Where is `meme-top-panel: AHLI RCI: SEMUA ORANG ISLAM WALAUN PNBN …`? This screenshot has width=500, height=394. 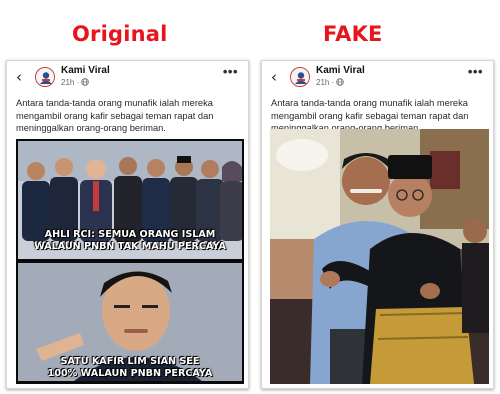 meme-top-panel: AHLI RCI: SEMUA ORANG ISLAM WALAUN PNBN … is located at coordinates (130, 200).